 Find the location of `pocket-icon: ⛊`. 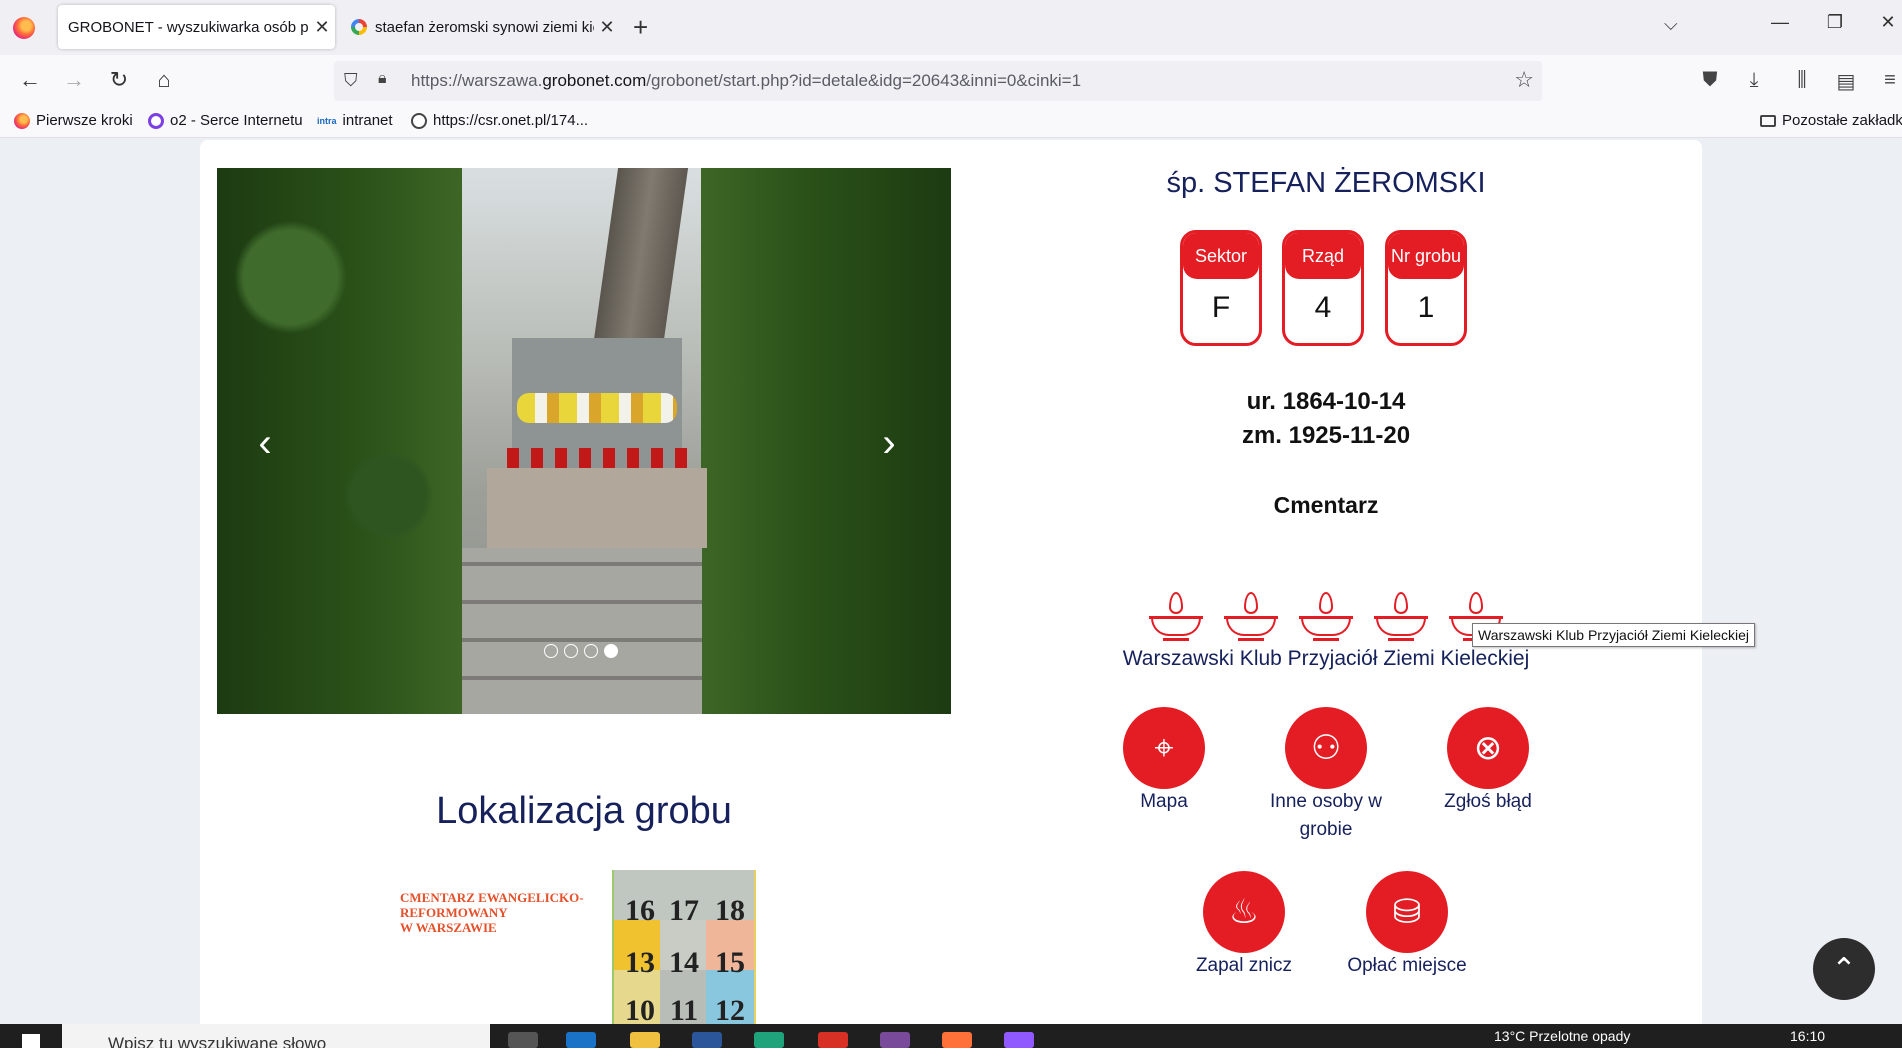

pocket-icon: ⛊ is located at coordinates (1710, 80).